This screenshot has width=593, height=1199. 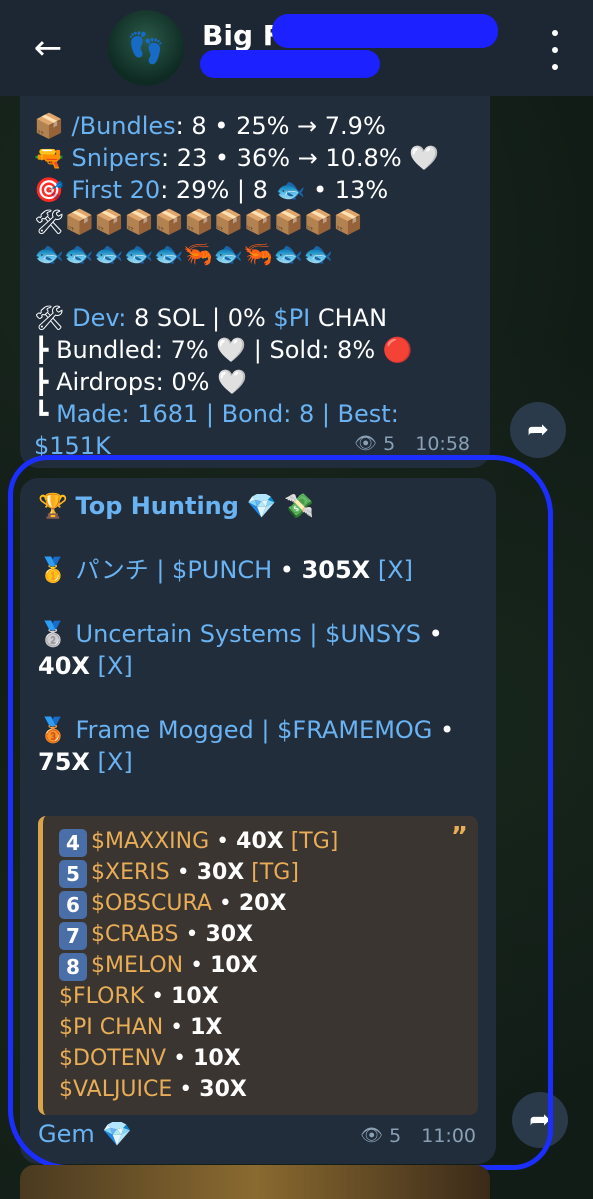 I want to click on rank1-link: パンチ | $PUNCH, so click(x=174, y=570).